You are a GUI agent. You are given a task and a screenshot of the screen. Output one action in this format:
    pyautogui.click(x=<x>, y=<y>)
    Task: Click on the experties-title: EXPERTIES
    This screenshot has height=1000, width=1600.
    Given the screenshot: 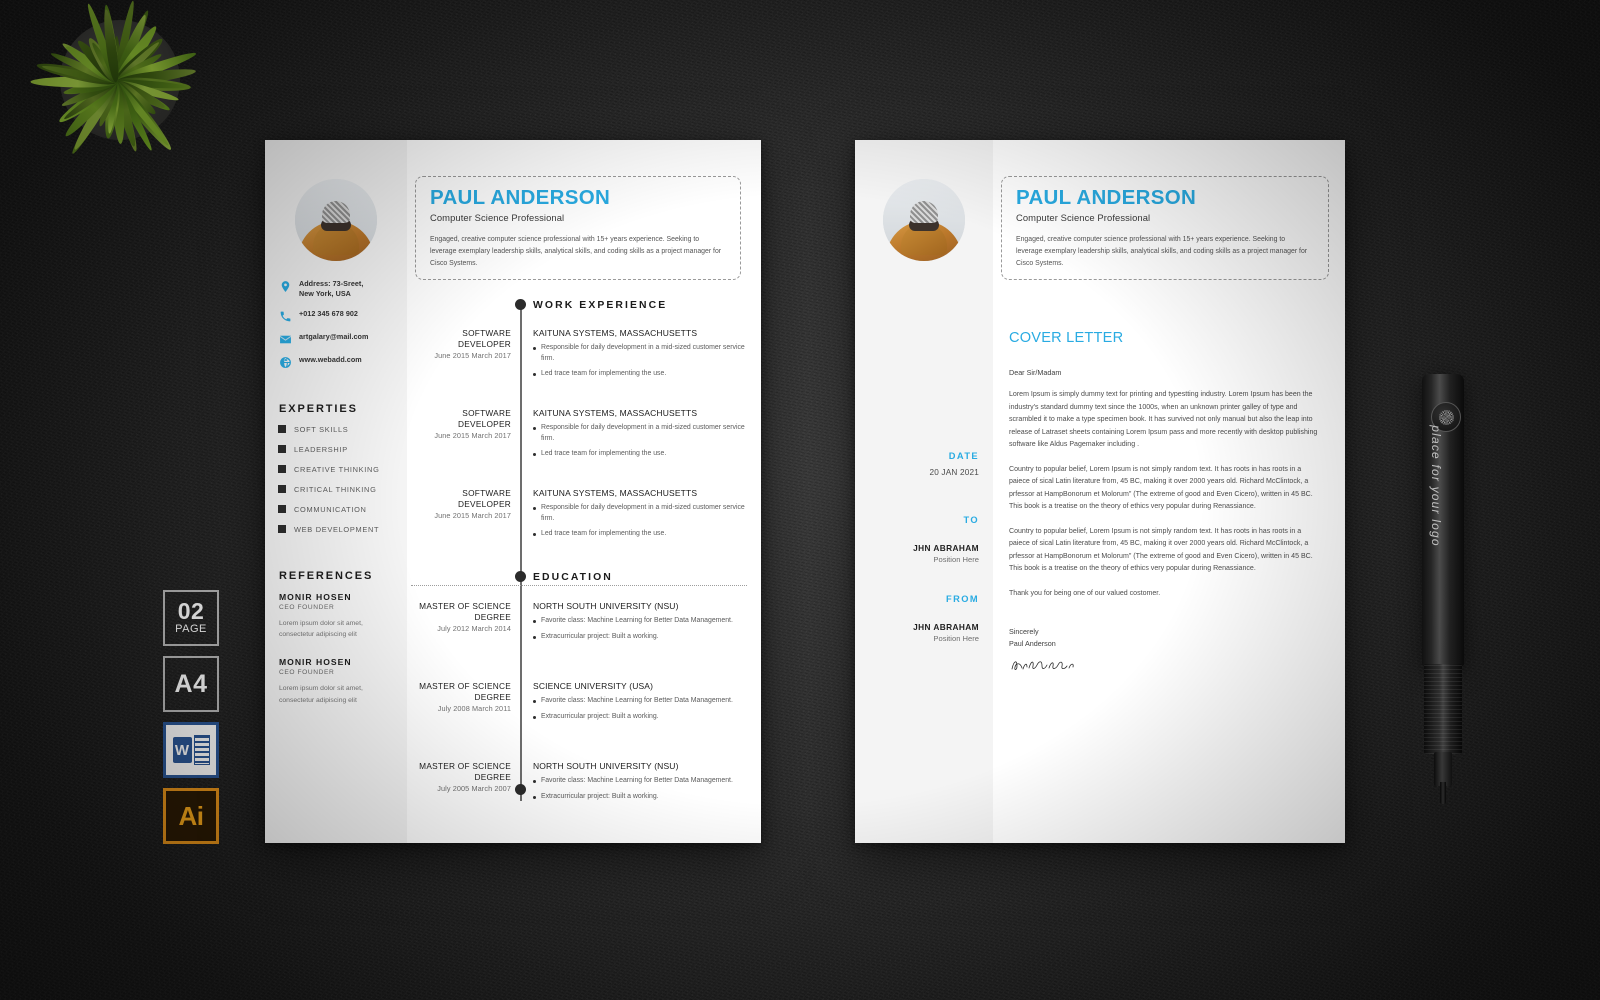 What is the action you would take?
    pyautogui.click(x=318, y=408)
    